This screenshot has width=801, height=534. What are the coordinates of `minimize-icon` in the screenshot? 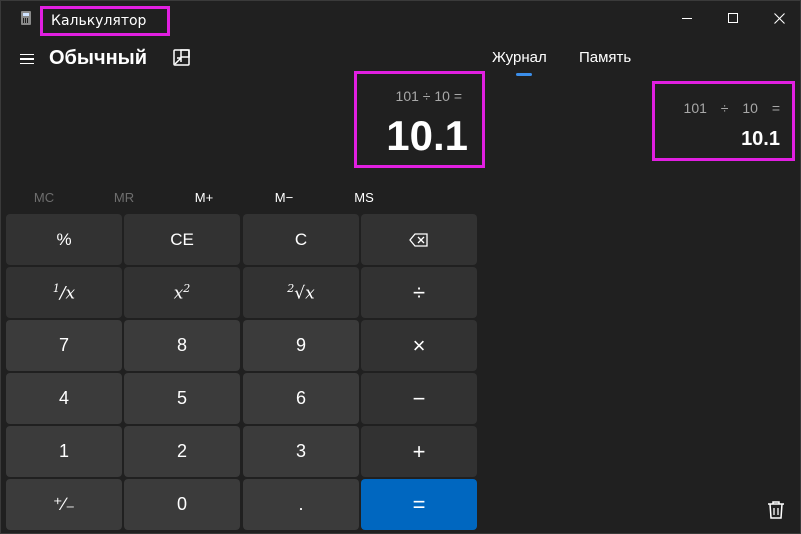 It's located at (687, 18).